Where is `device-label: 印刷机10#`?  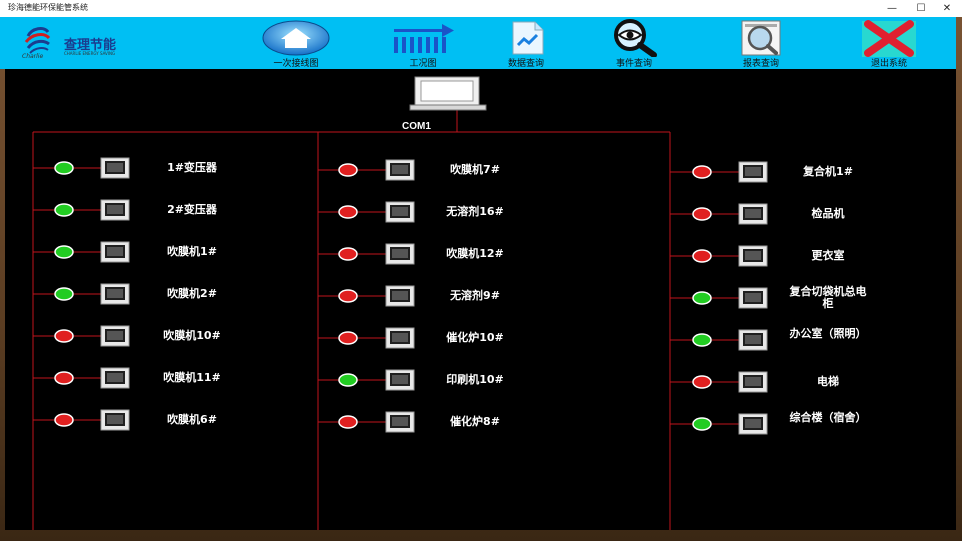 device-label: 印刷机10# is located at coordinates (475, 379).